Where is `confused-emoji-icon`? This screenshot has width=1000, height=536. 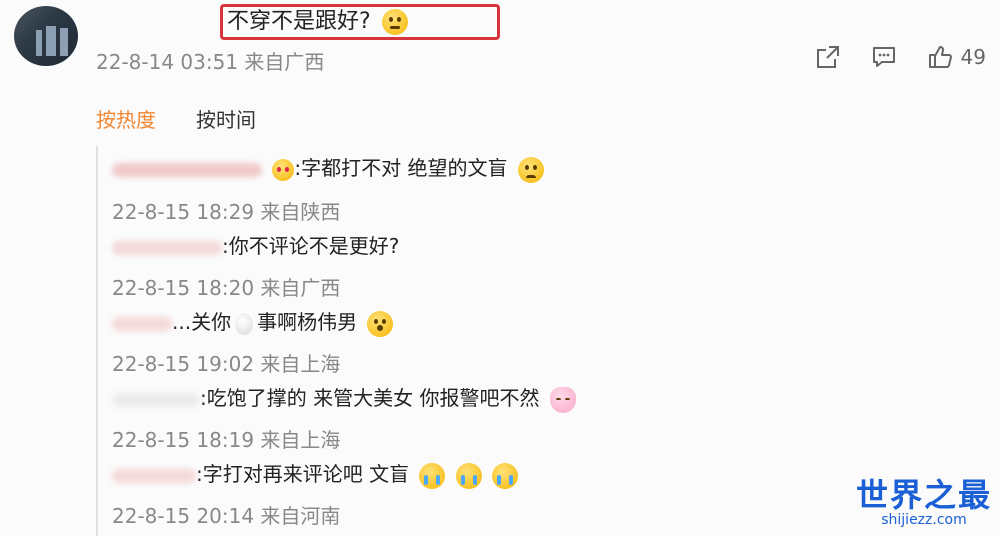 confused-emoji-icon is located at coordinates (380, 323).